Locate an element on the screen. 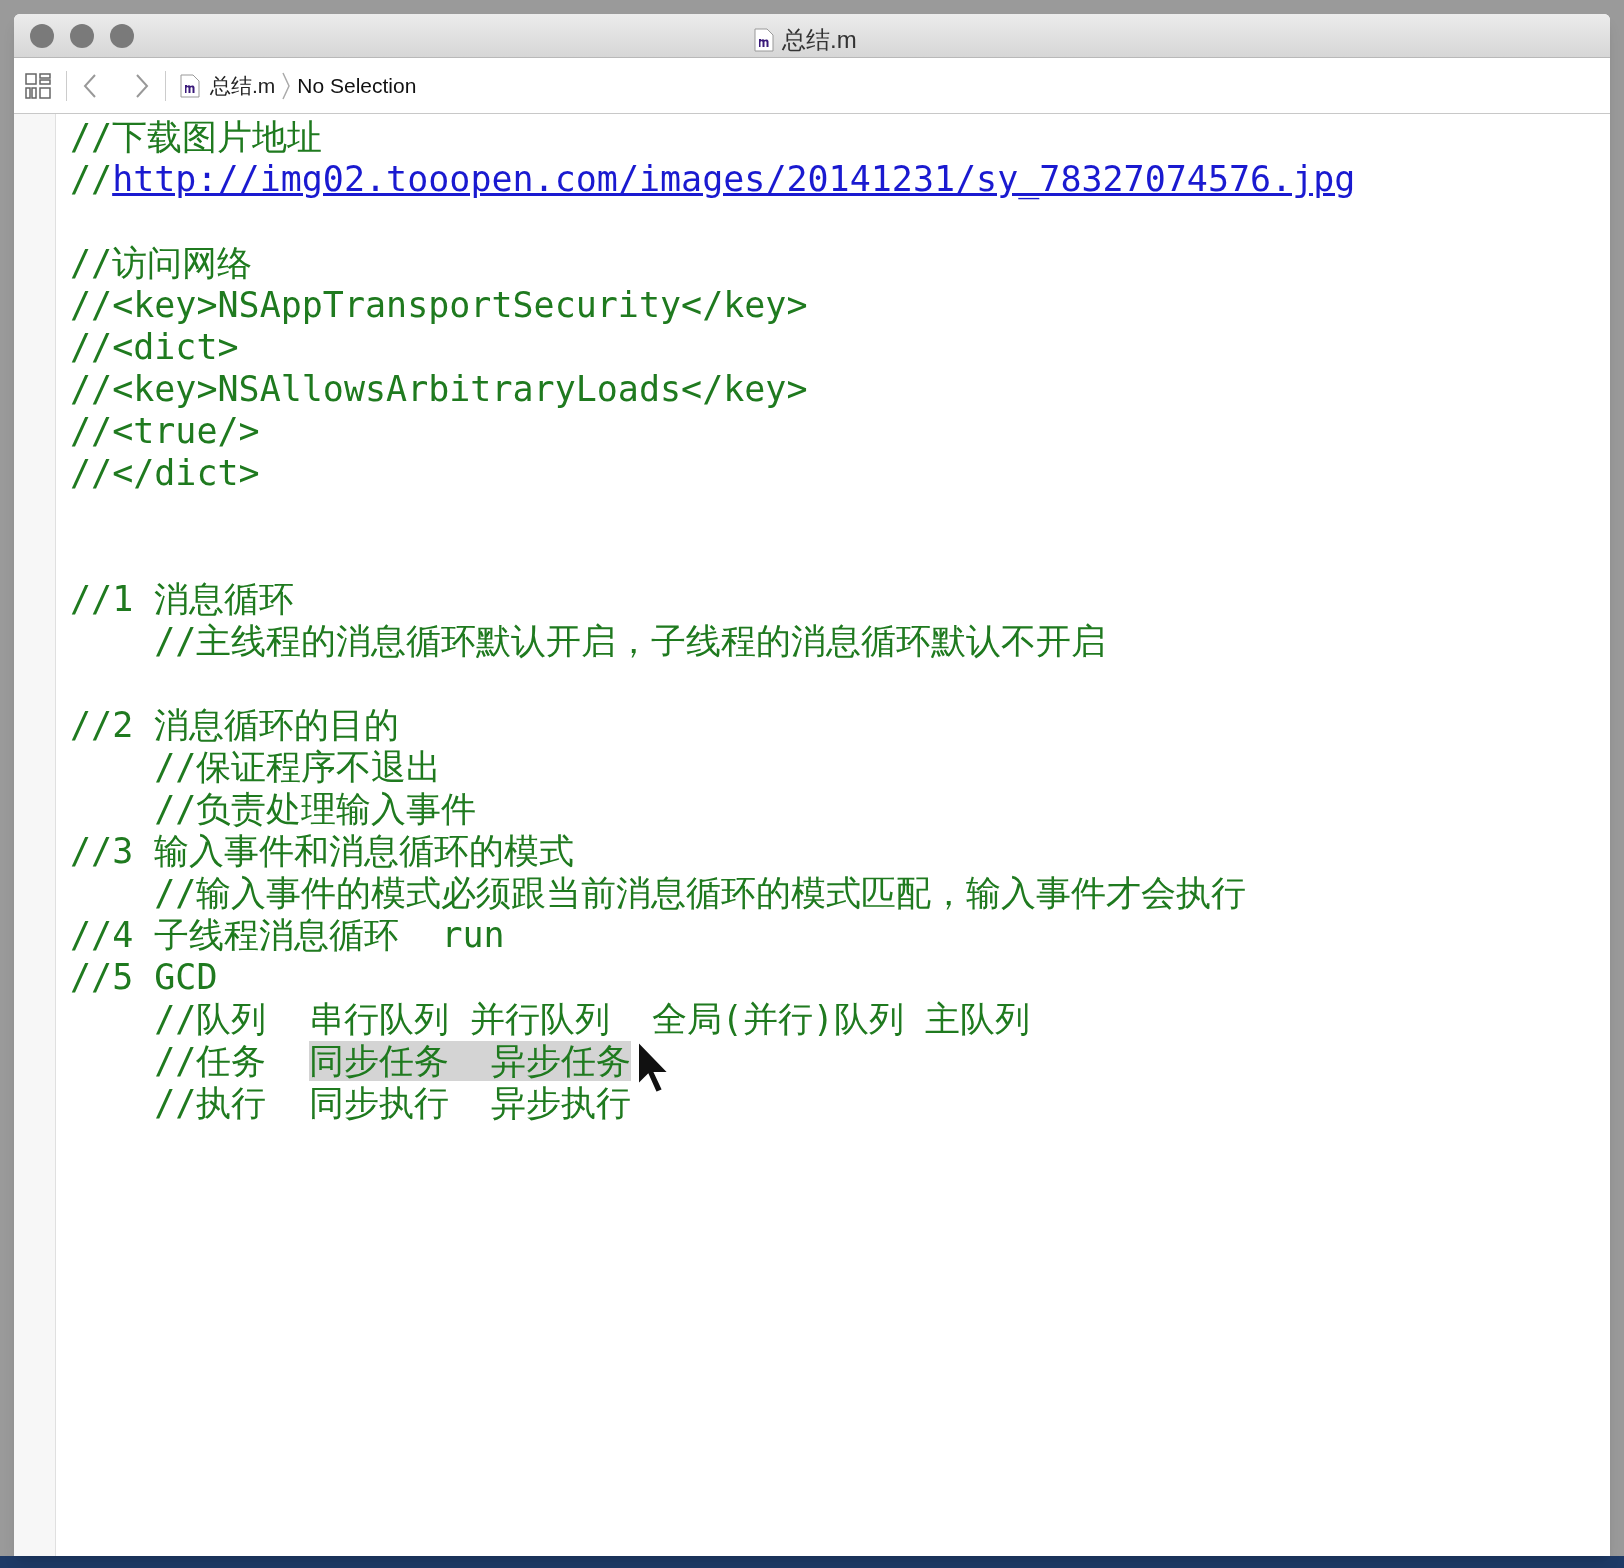 The width and height of the screenshot is (1624, 1568). code-comment: //负责处理输入事件 is located at coordinates (315, 809).